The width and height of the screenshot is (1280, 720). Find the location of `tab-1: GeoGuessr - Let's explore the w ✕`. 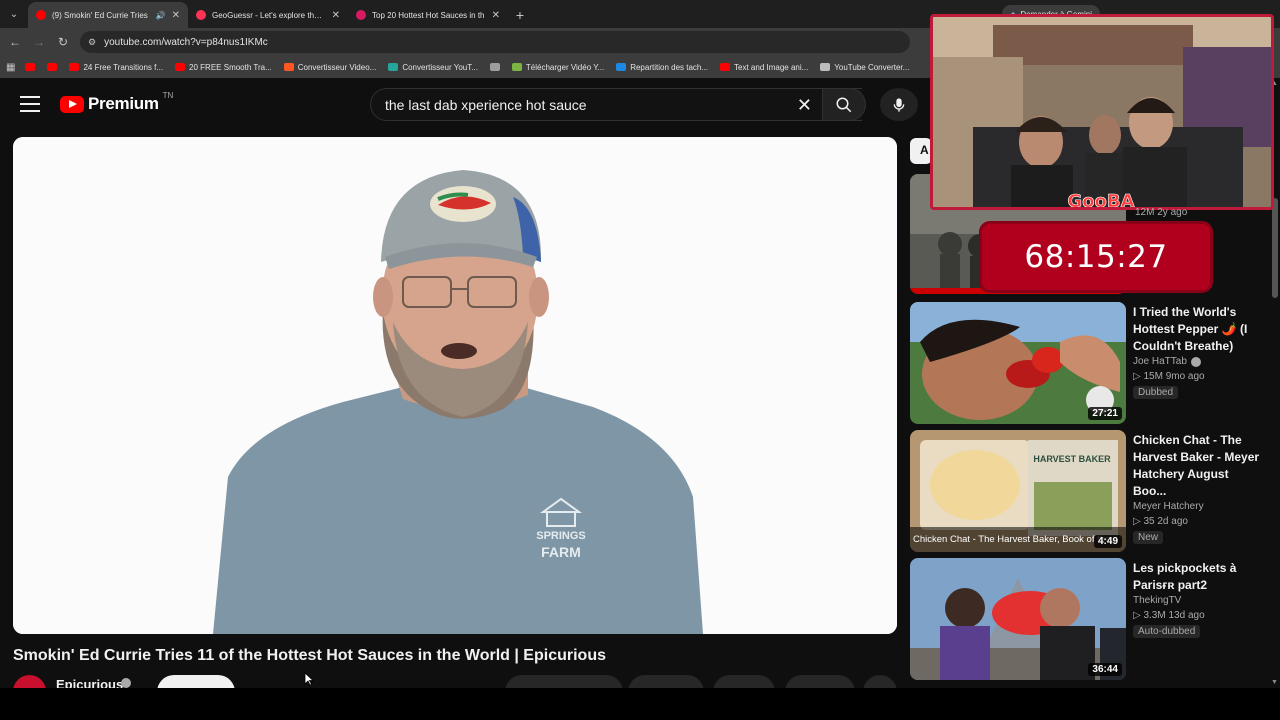

tab-1: GeoGuessr - Let's explore the w ✕ is located at coordinates (268, 15).